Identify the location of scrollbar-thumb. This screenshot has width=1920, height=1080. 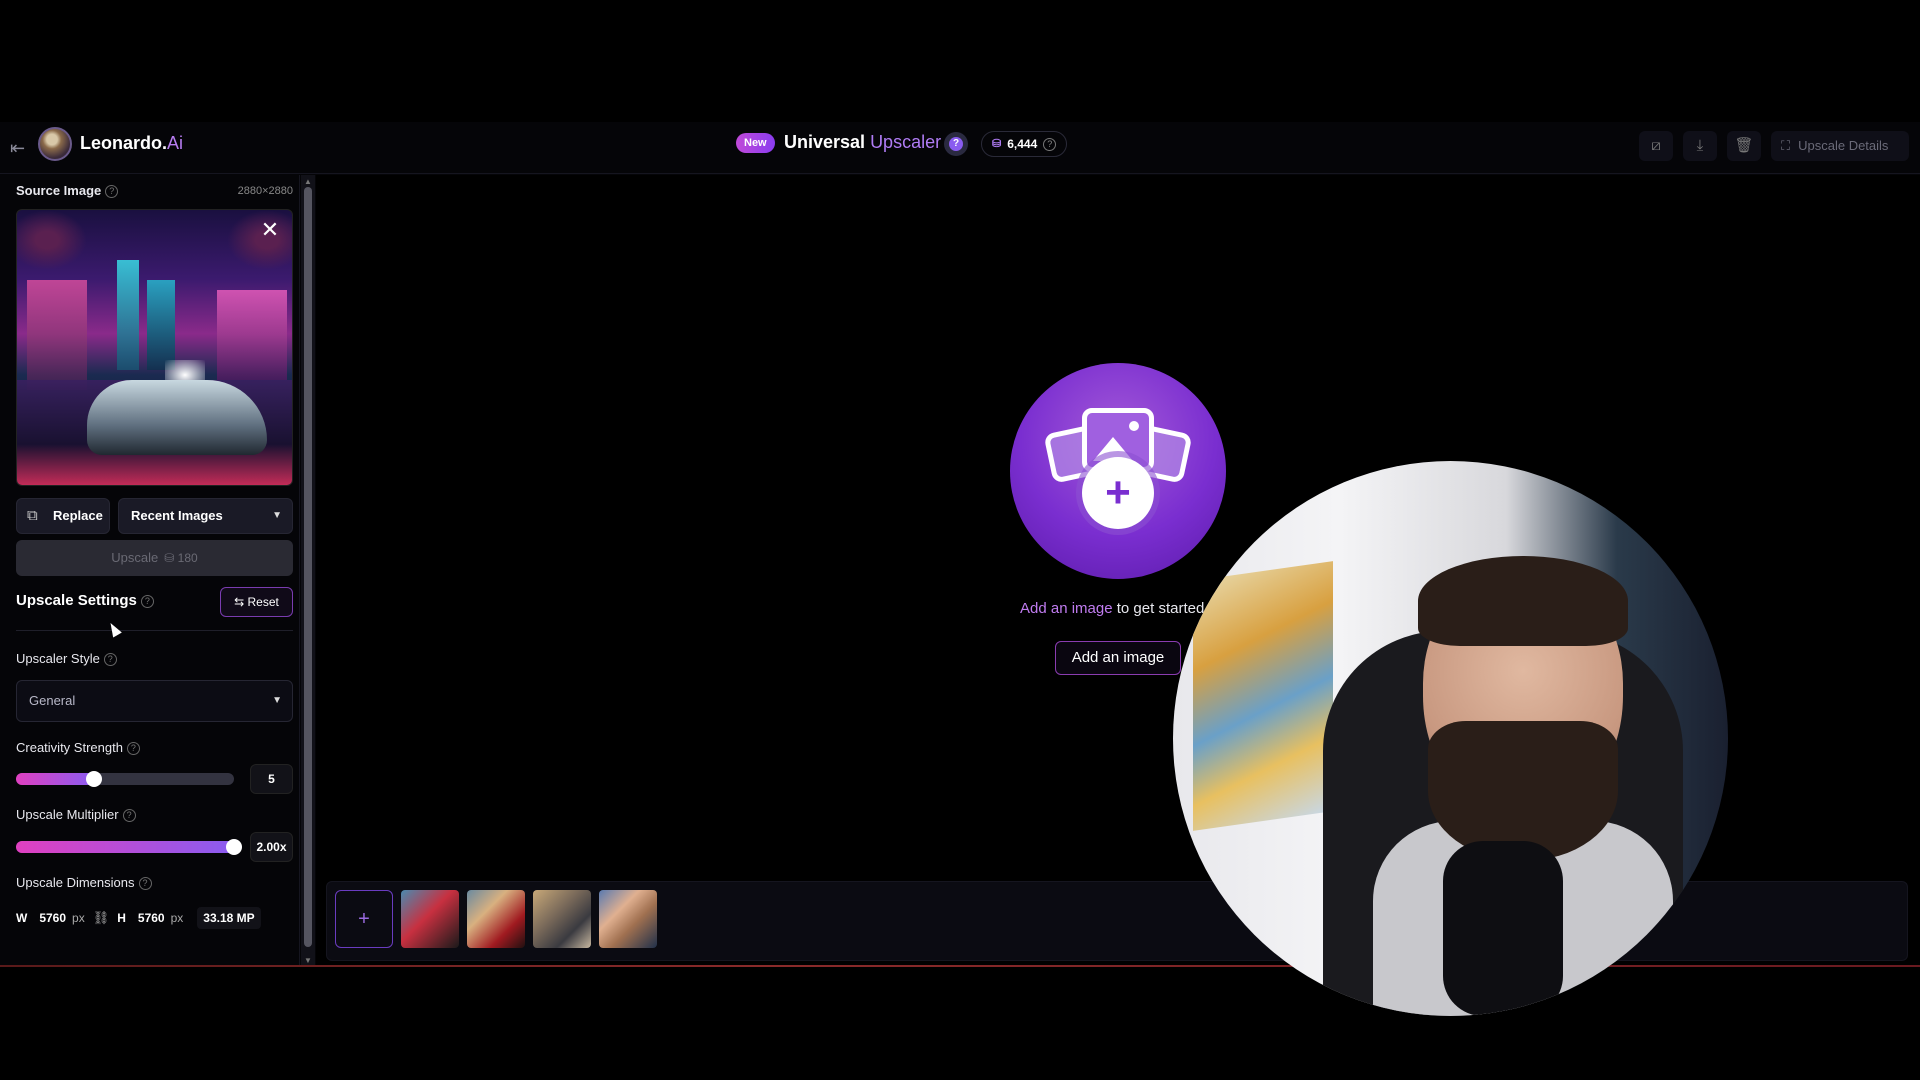
(308, 567).